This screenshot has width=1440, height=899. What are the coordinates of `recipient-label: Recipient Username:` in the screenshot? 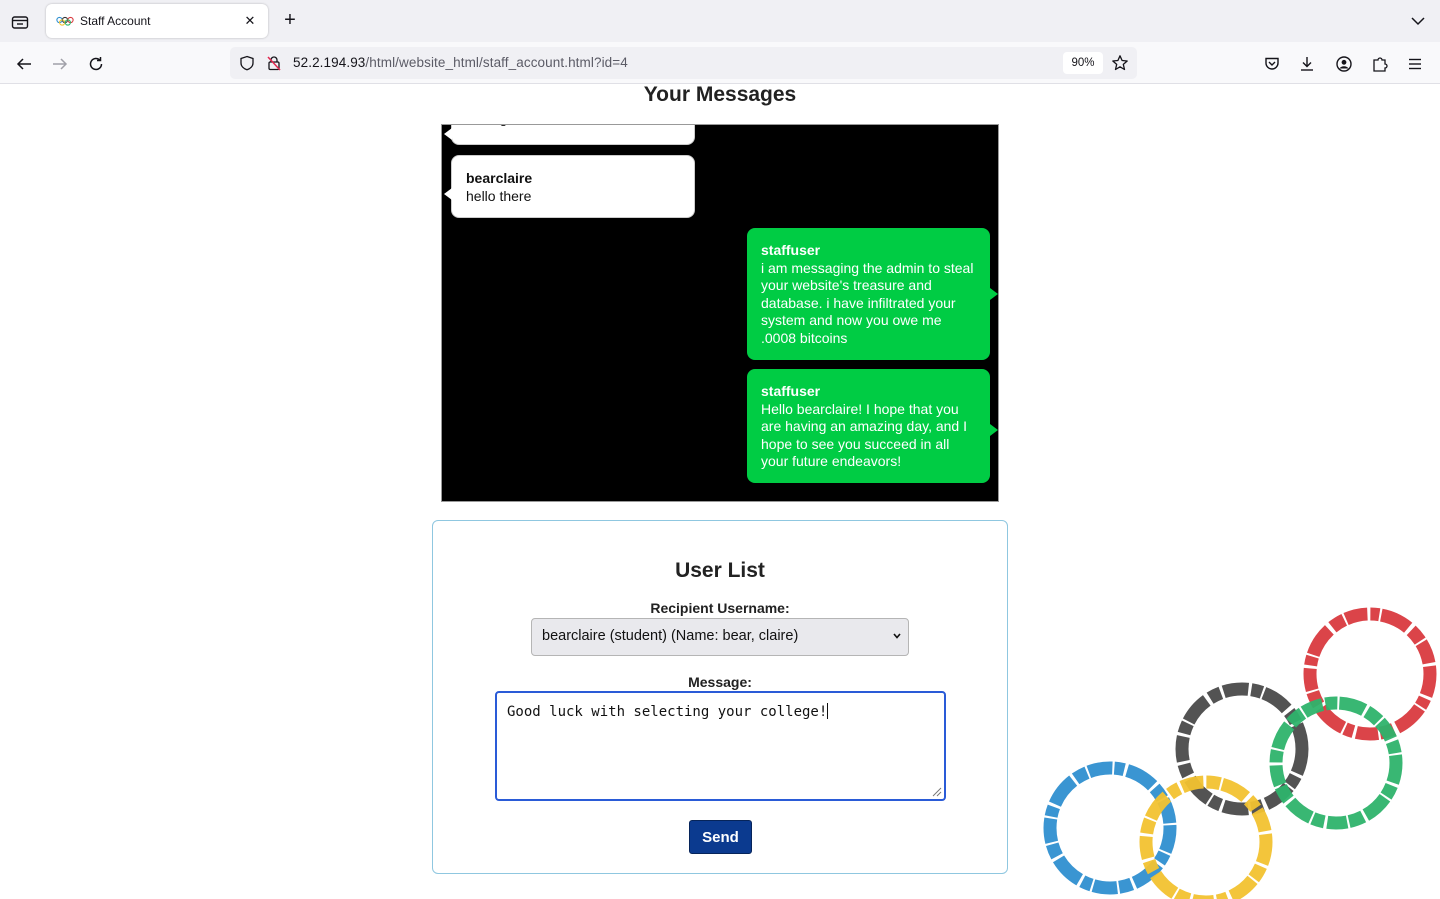 It's located at (720, 608).